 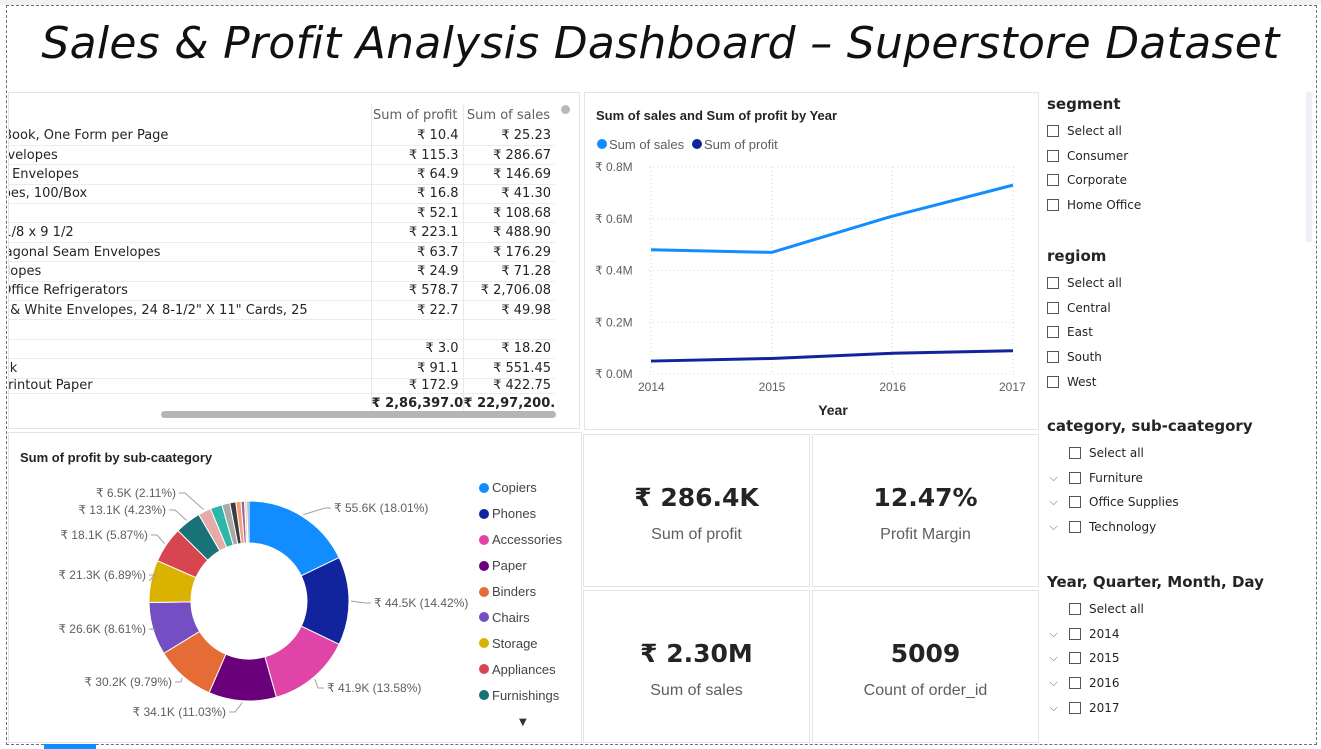 I want to click on card-label: Count of order_id, so click(x=925, y=690).